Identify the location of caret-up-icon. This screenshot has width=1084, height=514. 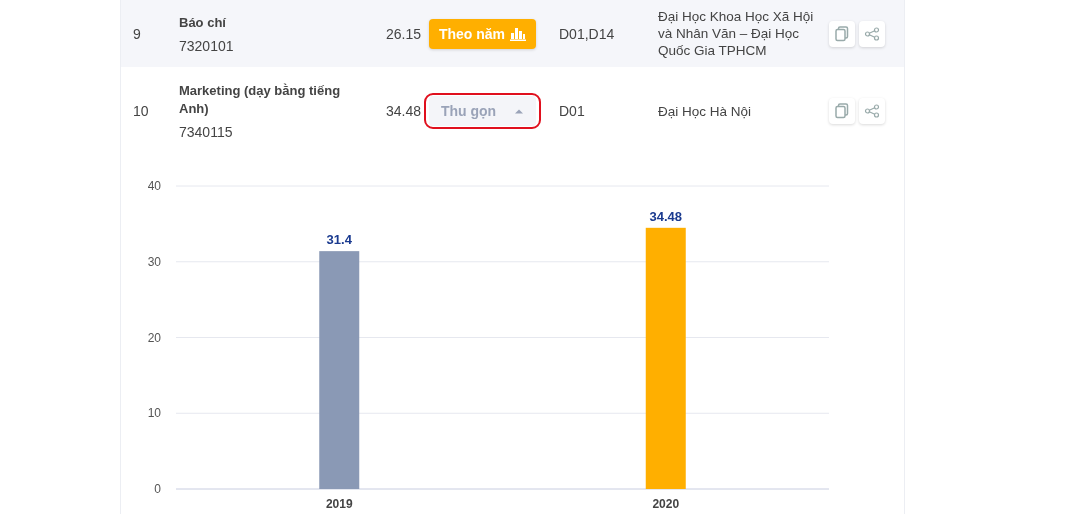
(519, 111).